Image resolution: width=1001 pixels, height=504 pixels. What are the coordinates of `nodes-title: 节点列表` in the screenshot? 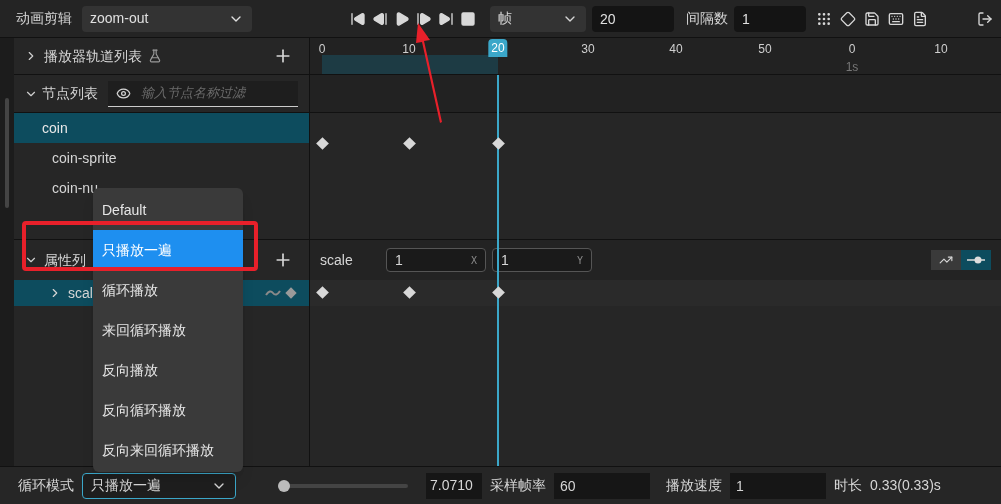 It's located at (70, 93).